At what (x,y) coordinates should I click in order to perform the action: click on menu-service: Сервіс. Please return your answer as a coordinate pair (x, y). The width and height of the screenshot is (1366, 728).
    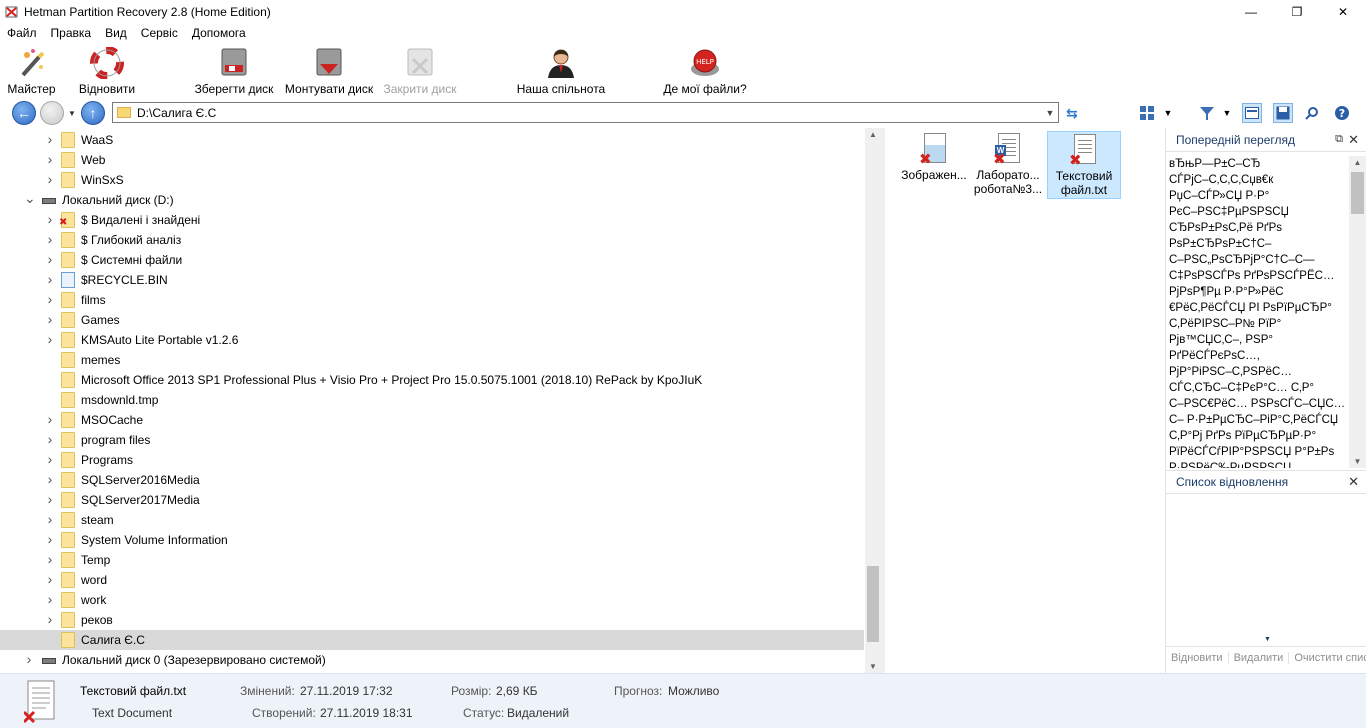
    Looking at the image, I should click on (159, 33).